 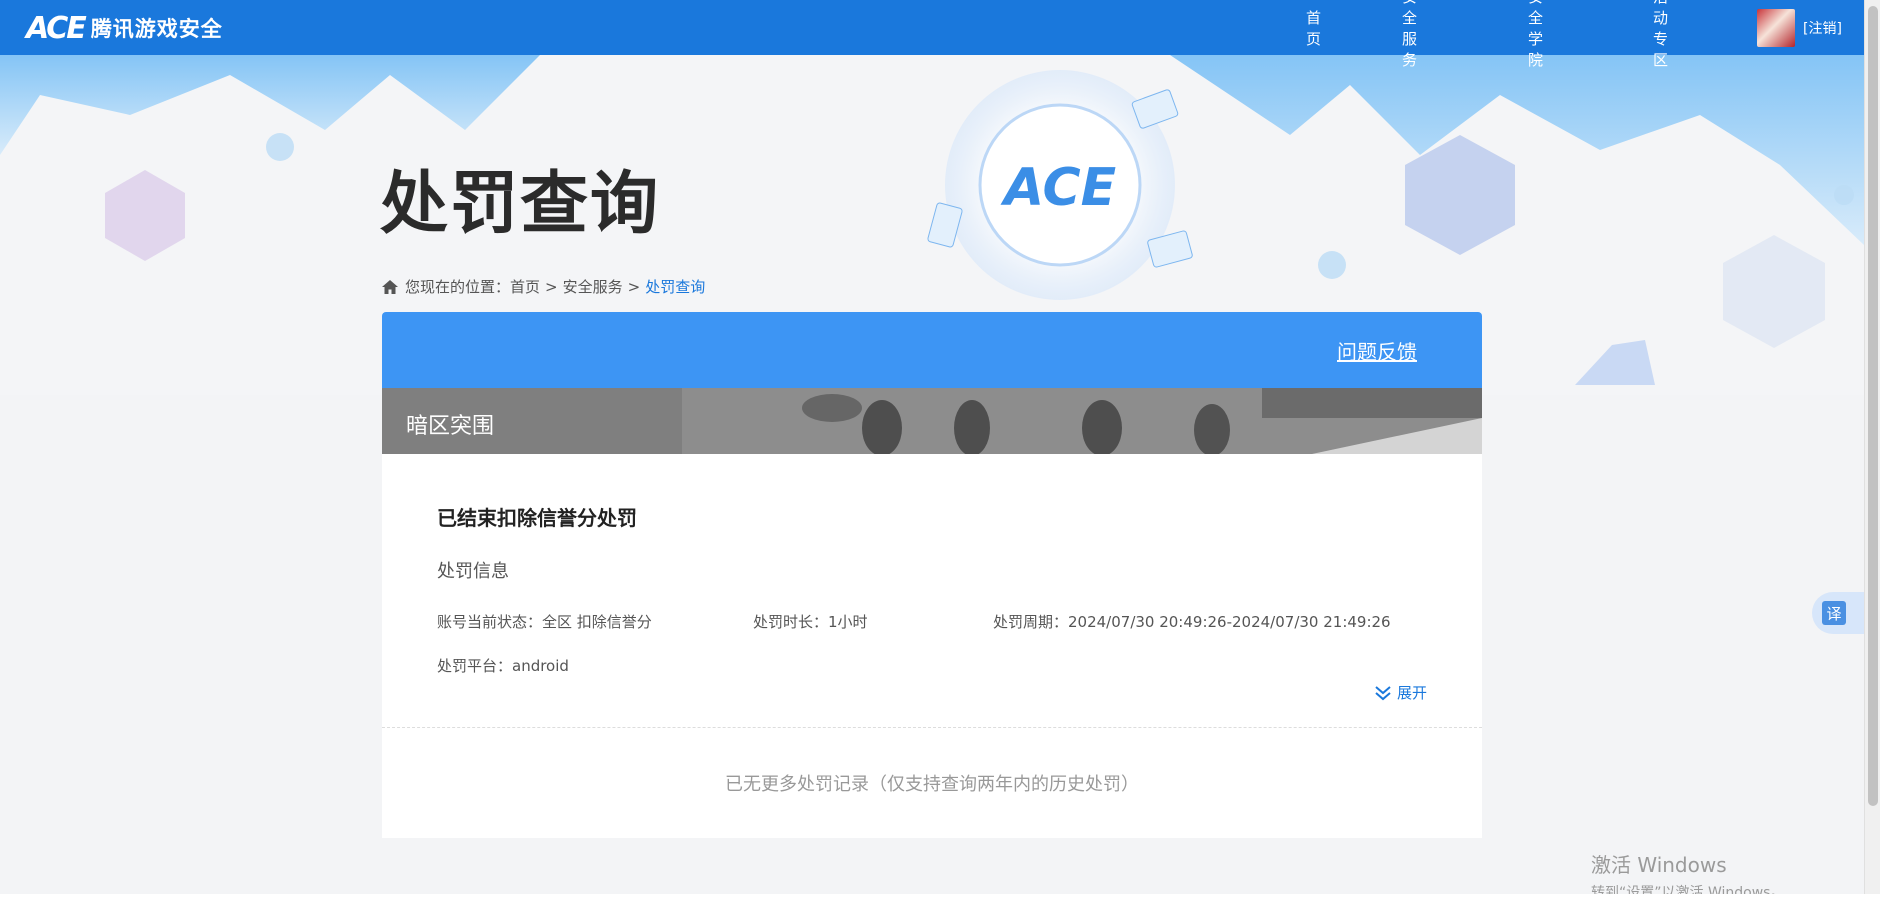 I want to click on site-logo: ACE 腾讯游戏安全, so click(x=124, y=28).